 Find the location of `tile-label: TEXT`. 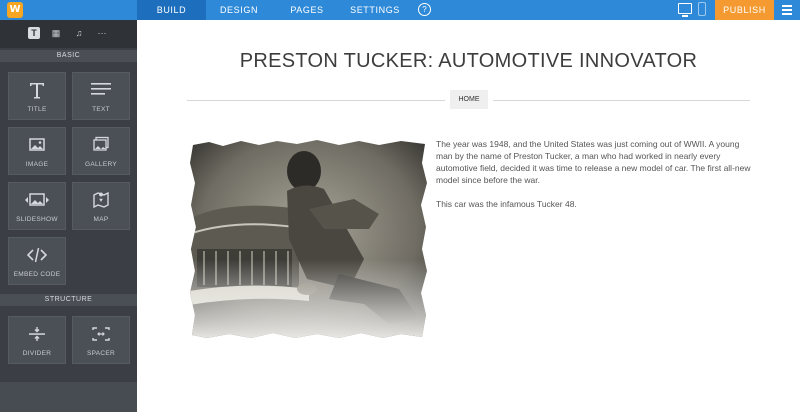

tile-label: TEXT is located at coordinates (101, 109).